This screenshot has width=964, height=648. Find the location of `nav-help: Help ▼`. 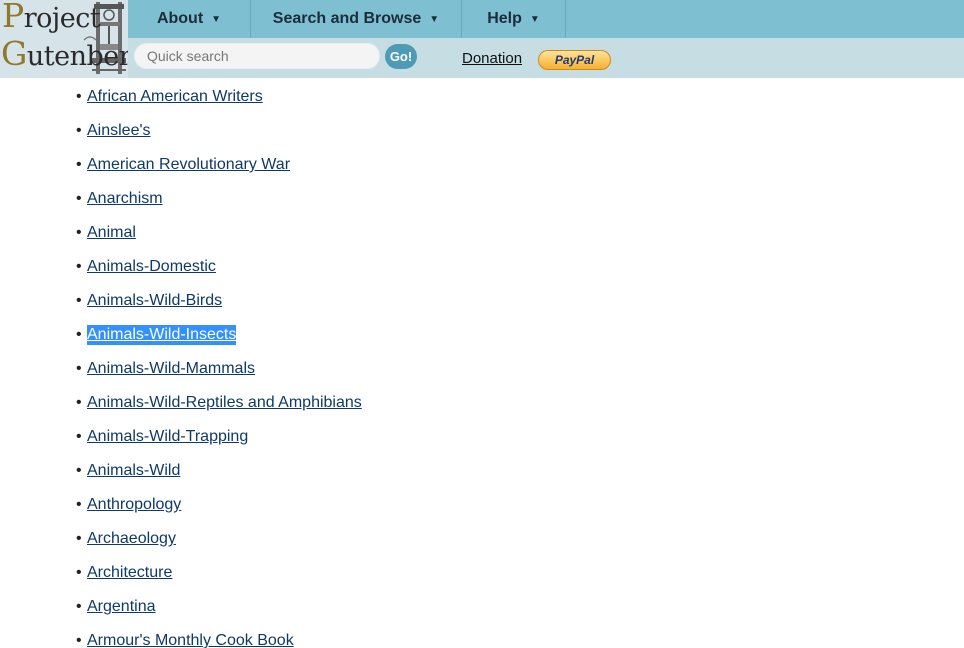

nav-help: Help ▼ is located at coordinates (514, 19).